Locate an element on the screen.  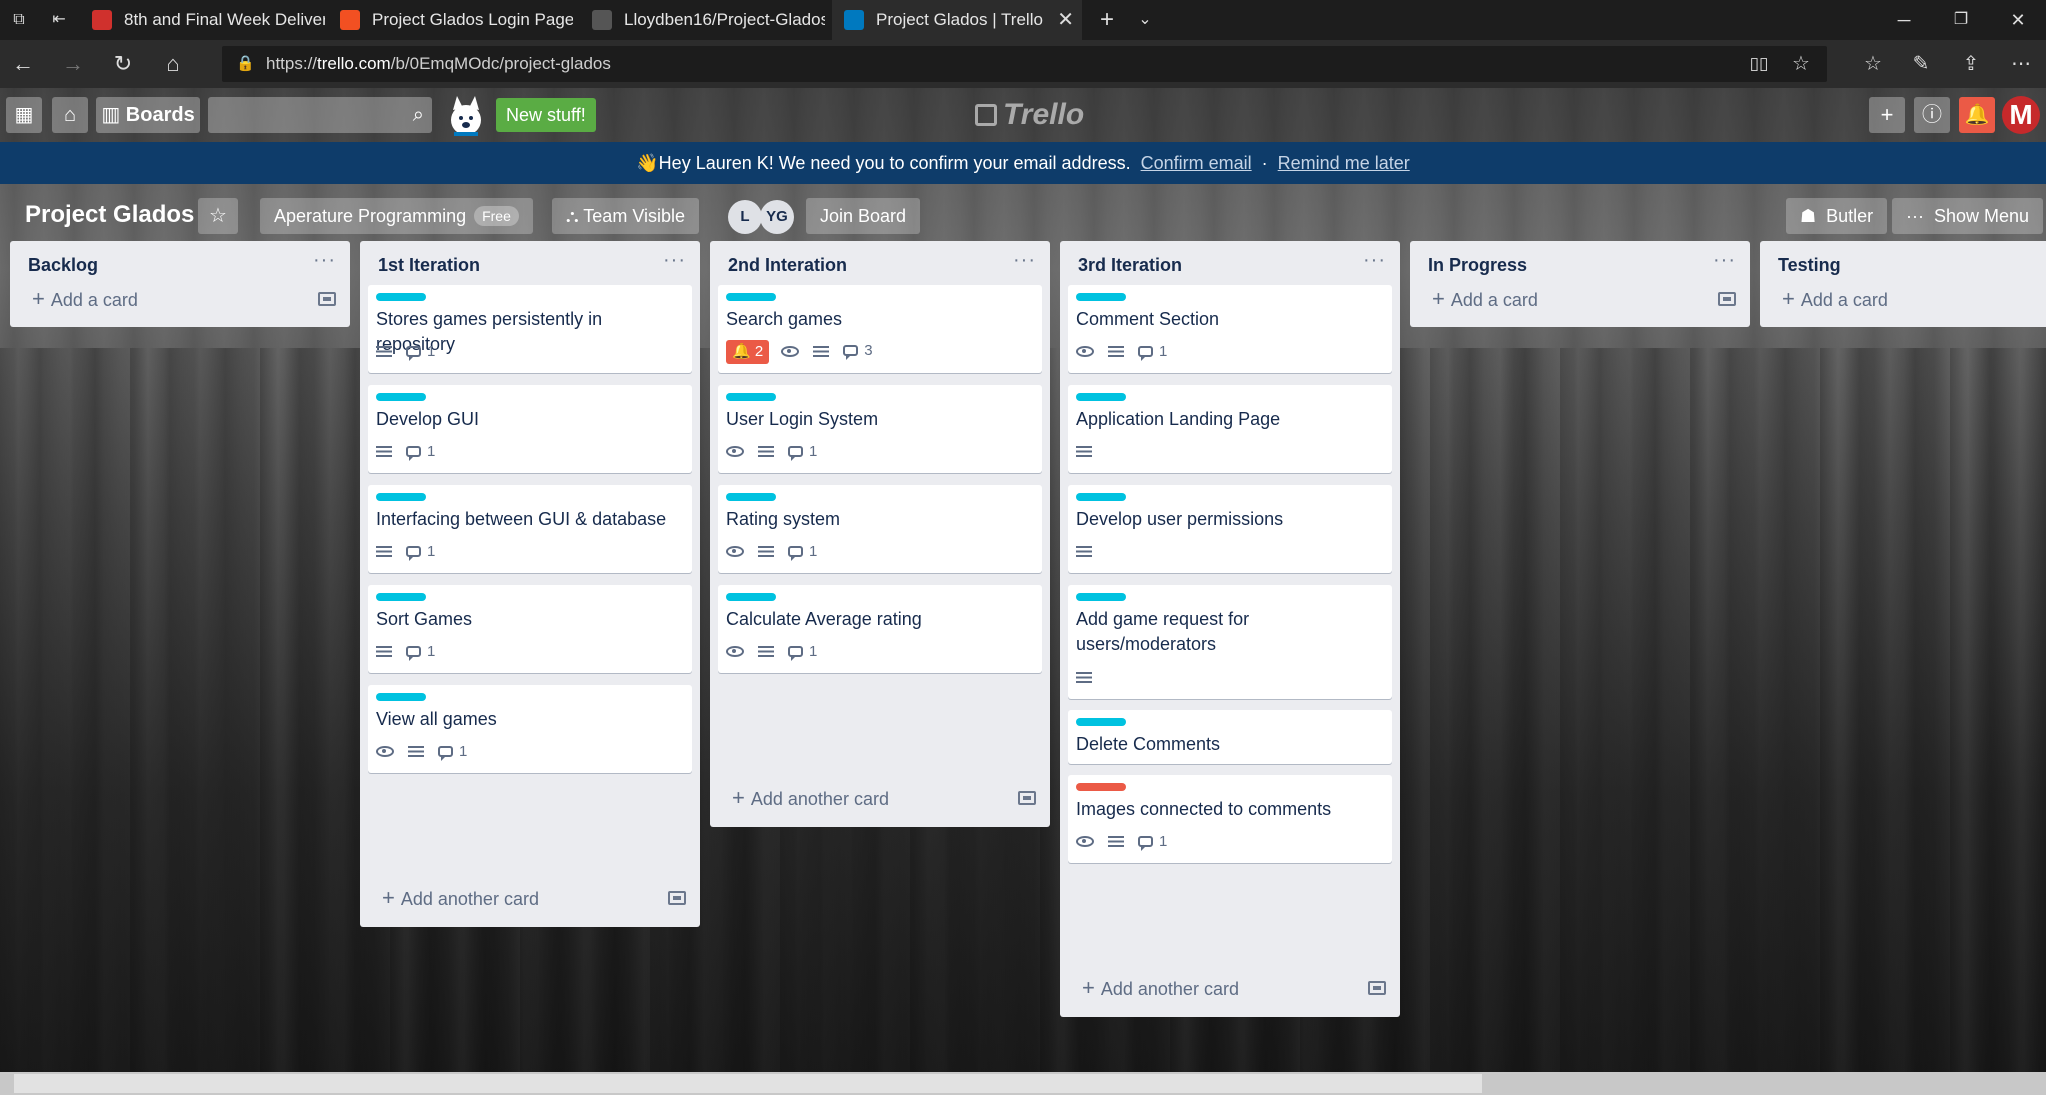
show-menu-button: ··· Show Menu is located at coordinates (1968, 216).